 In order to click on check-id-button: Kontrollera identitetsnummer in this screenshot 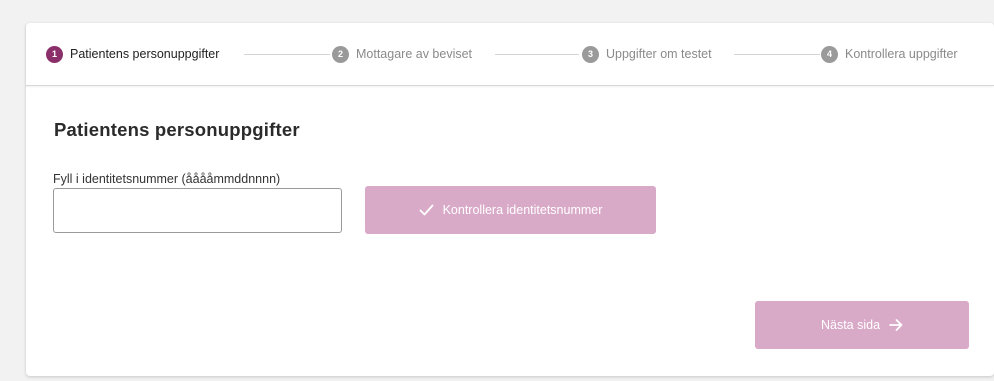, I will do `click(510, 210)`.